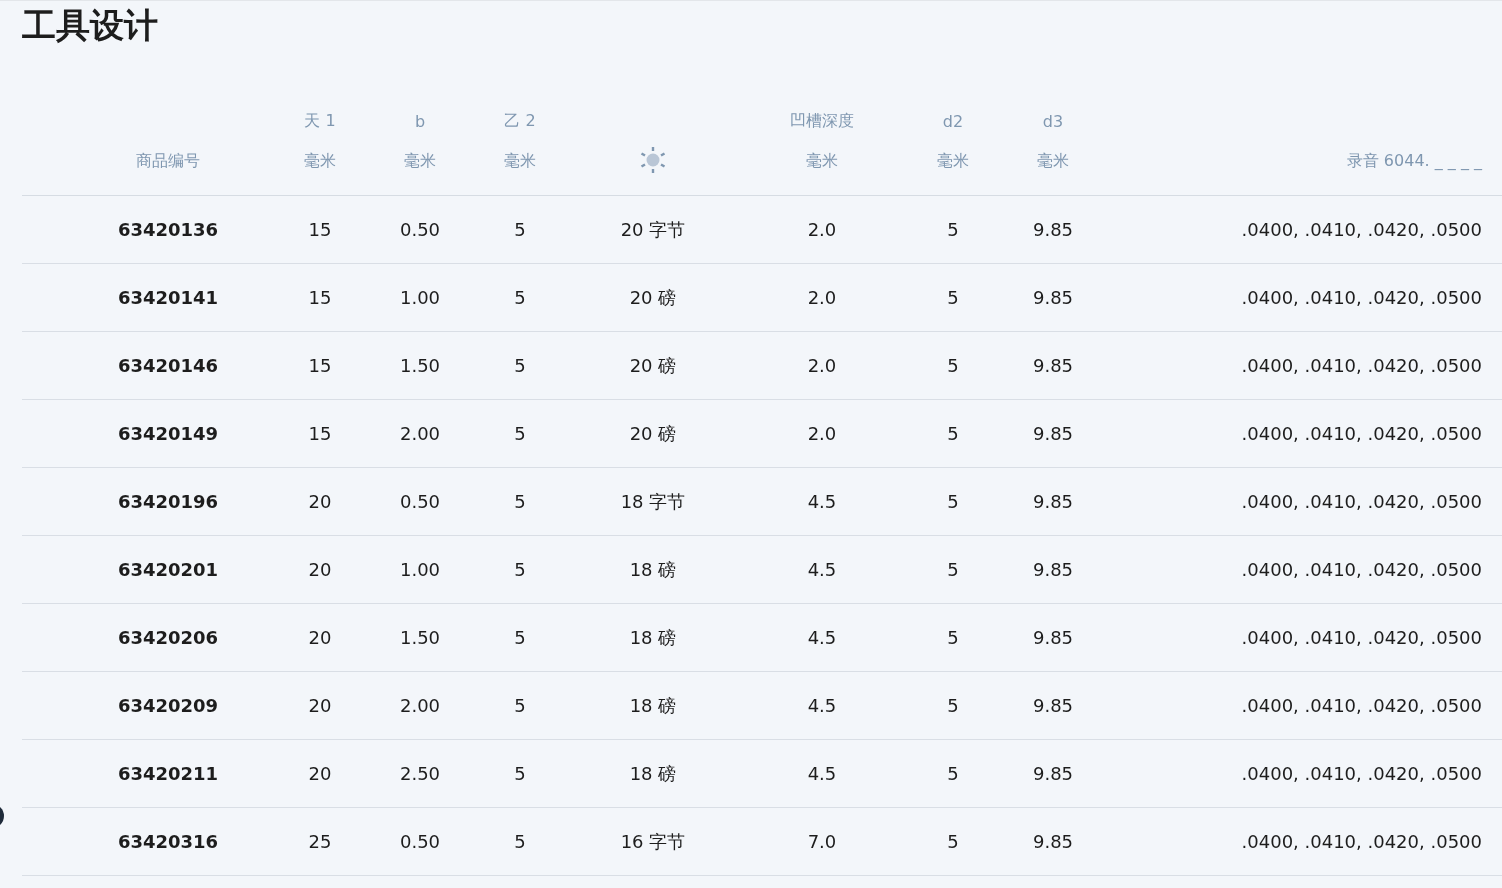 This screenshot has height=888, width=1502. I want to click on table-cell: 18 字节, so click(653, 501).